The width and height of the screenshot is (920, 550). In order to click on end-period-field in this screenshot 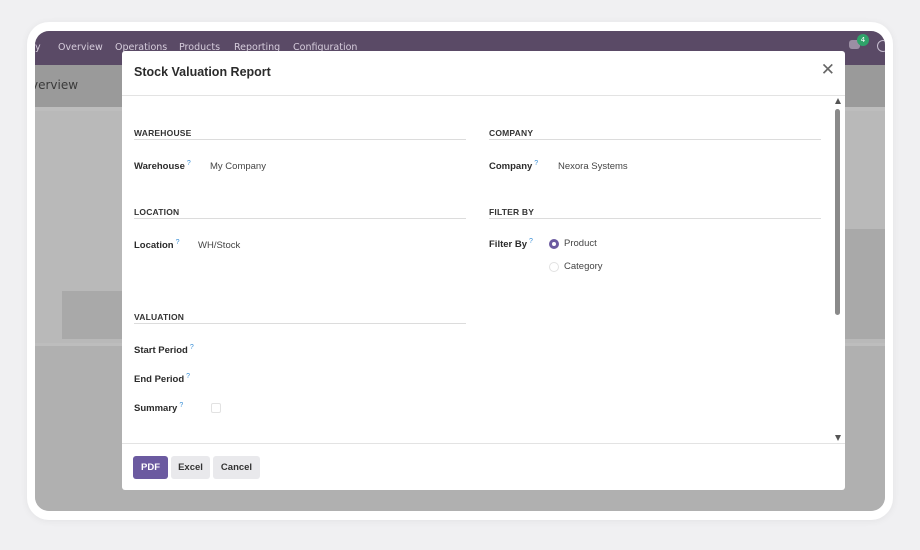, I will do `click(310, 380)`.